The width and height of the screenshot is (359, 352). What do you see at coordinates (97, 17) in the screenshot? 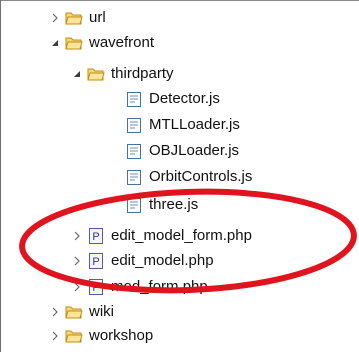
I see `tree-item-label: url` at bounding box center [97, 17].